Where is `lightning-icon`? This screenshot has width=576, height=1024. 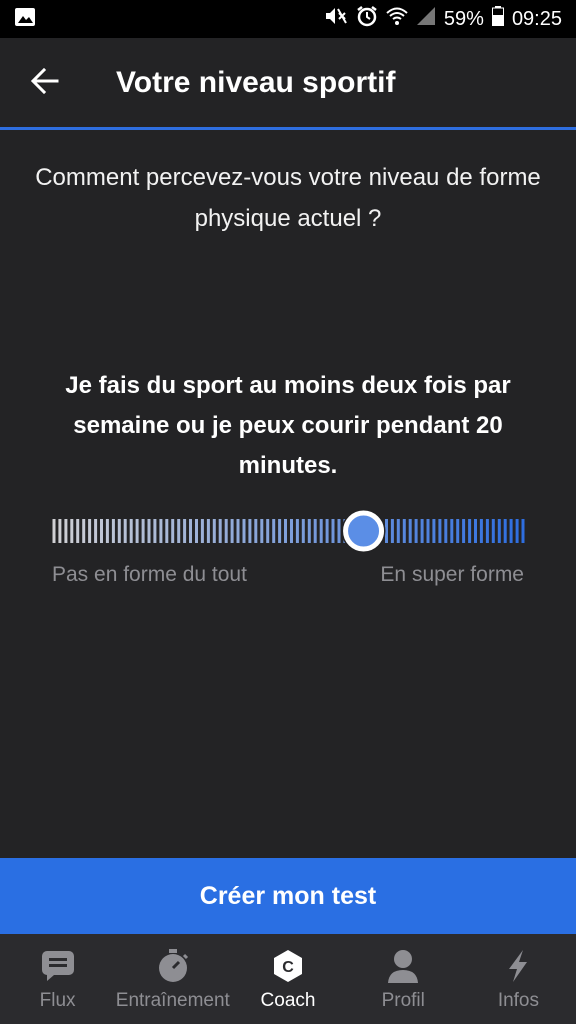 lightning-icon is located at coordinates (518, 966).